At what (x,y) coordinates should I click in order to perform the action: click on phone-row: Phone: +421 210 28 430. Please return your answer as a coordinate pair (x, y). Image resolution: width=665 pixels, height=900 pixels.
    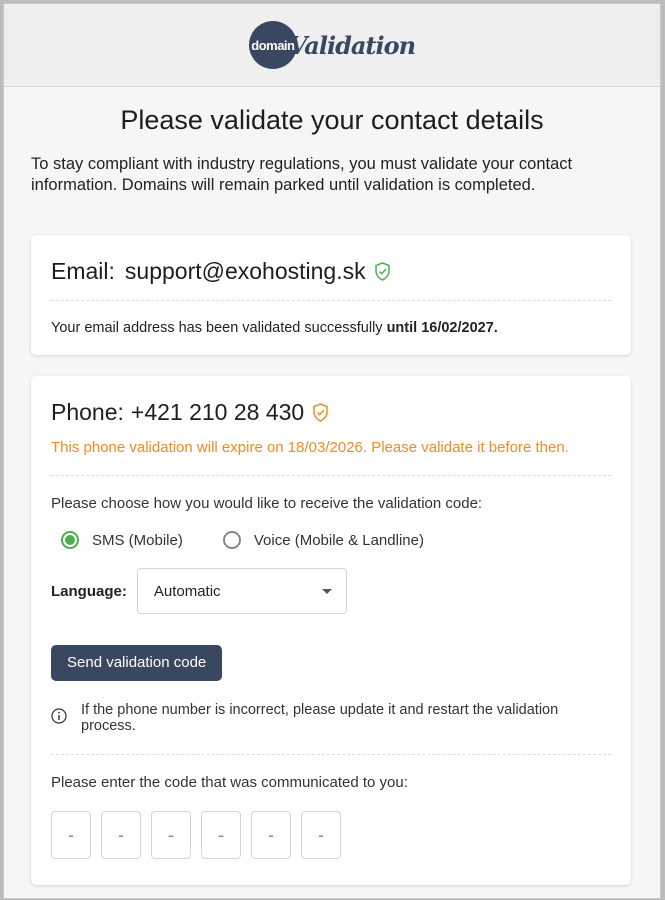
    Looking at the image, I should click on (331, 402).